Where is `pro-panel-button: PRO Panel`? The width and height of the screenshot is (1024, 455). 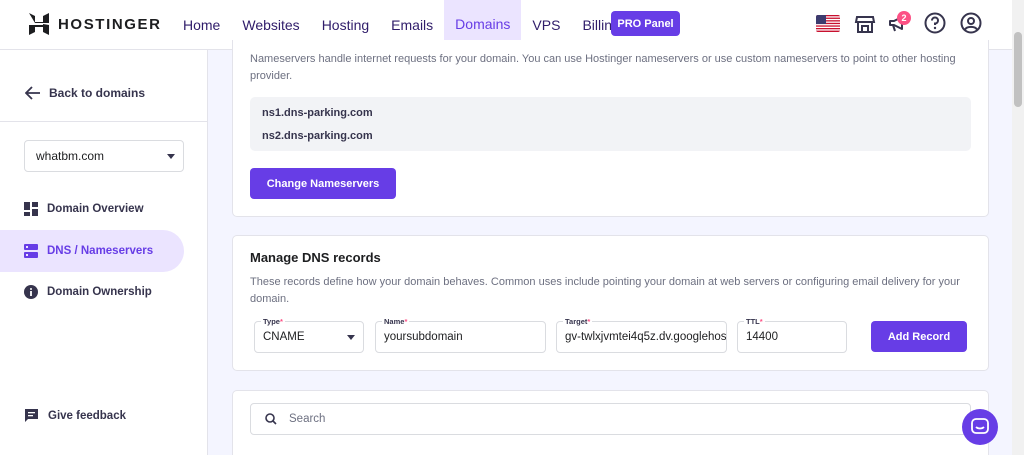
pro-panel-button: PRO Panel is located at coordinates (645, 23).